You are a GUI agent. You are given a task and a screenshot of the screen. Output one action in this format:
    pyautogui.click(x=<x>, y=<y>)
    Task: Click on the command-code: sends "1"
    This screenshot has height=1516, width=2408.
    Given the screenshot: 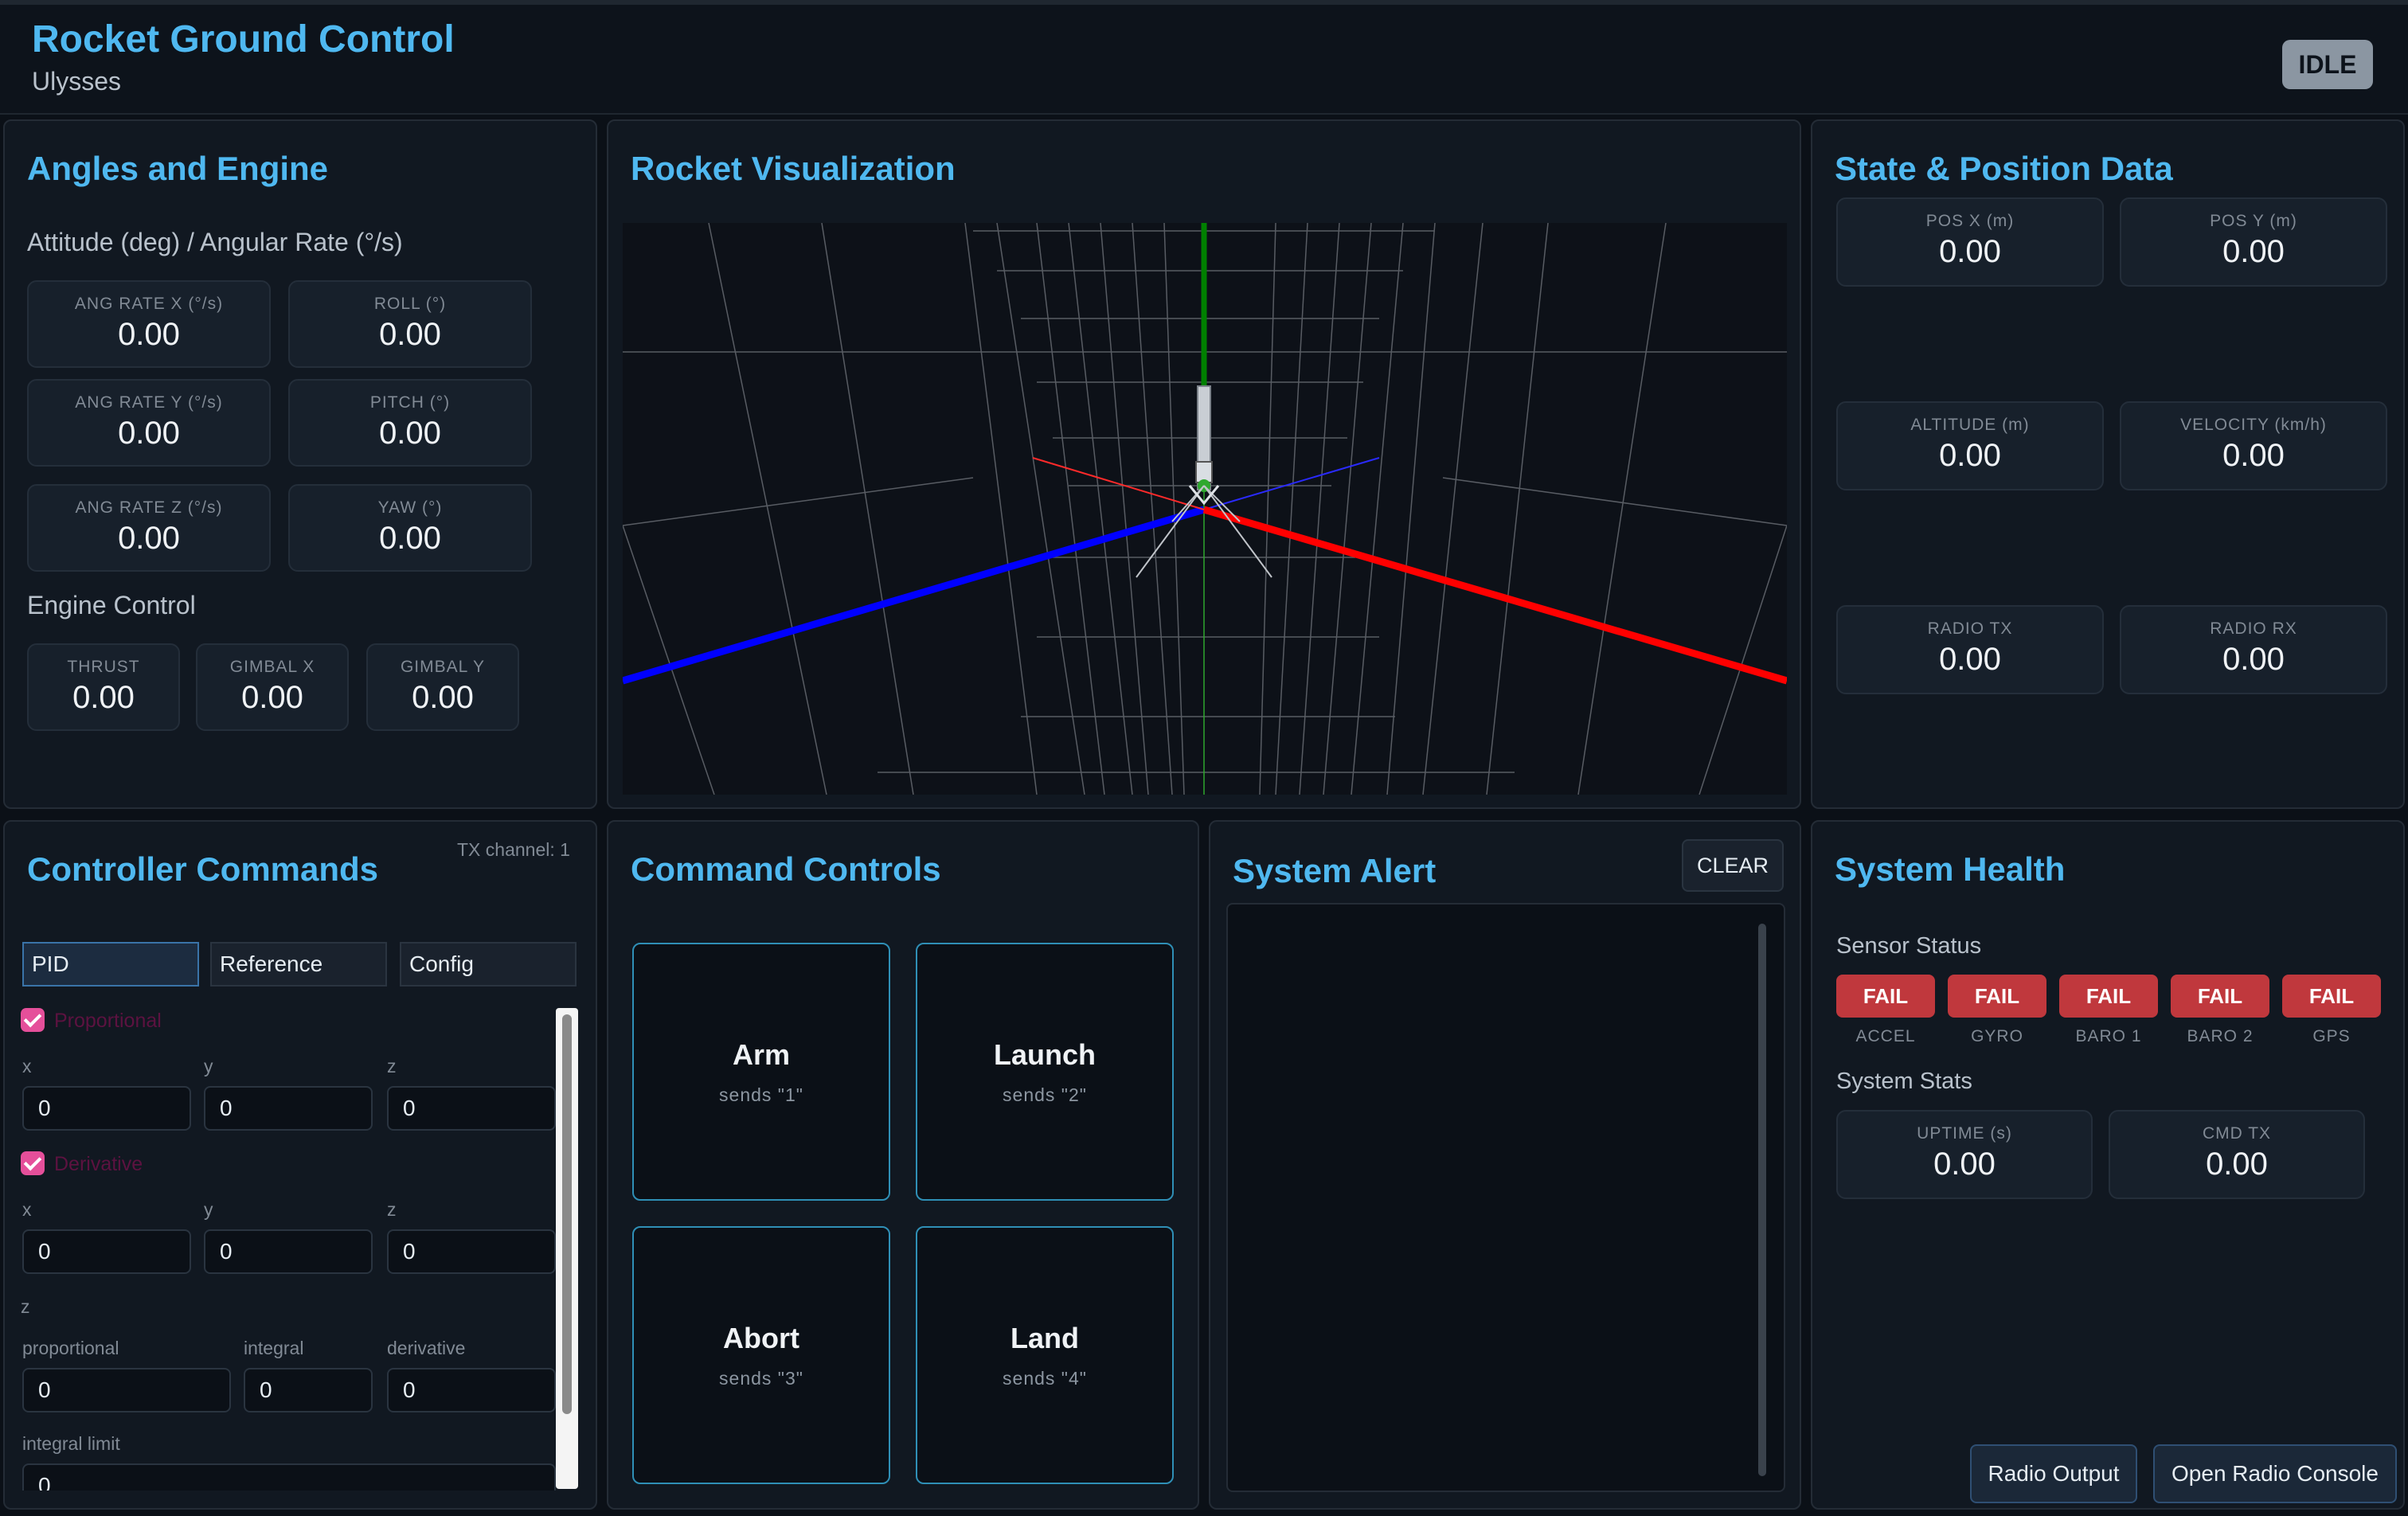 What is the action you would take?
    pyautogui.click(x=761, y=1094)
    